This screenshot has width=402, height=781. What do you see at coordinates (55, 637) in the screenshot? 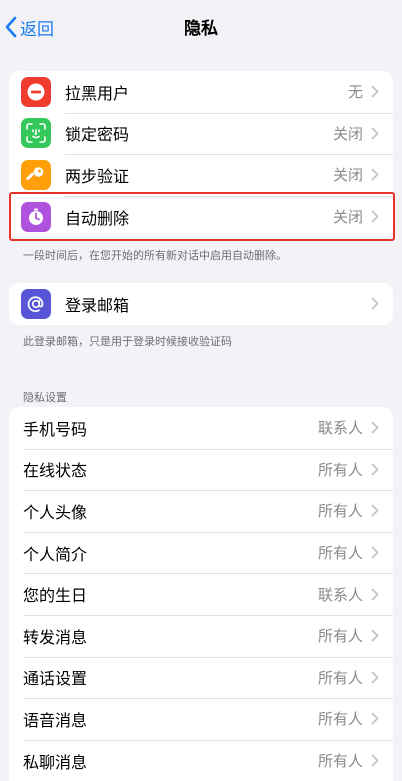
I see `row-label: 转发消息` at bounding box center [55, 637].